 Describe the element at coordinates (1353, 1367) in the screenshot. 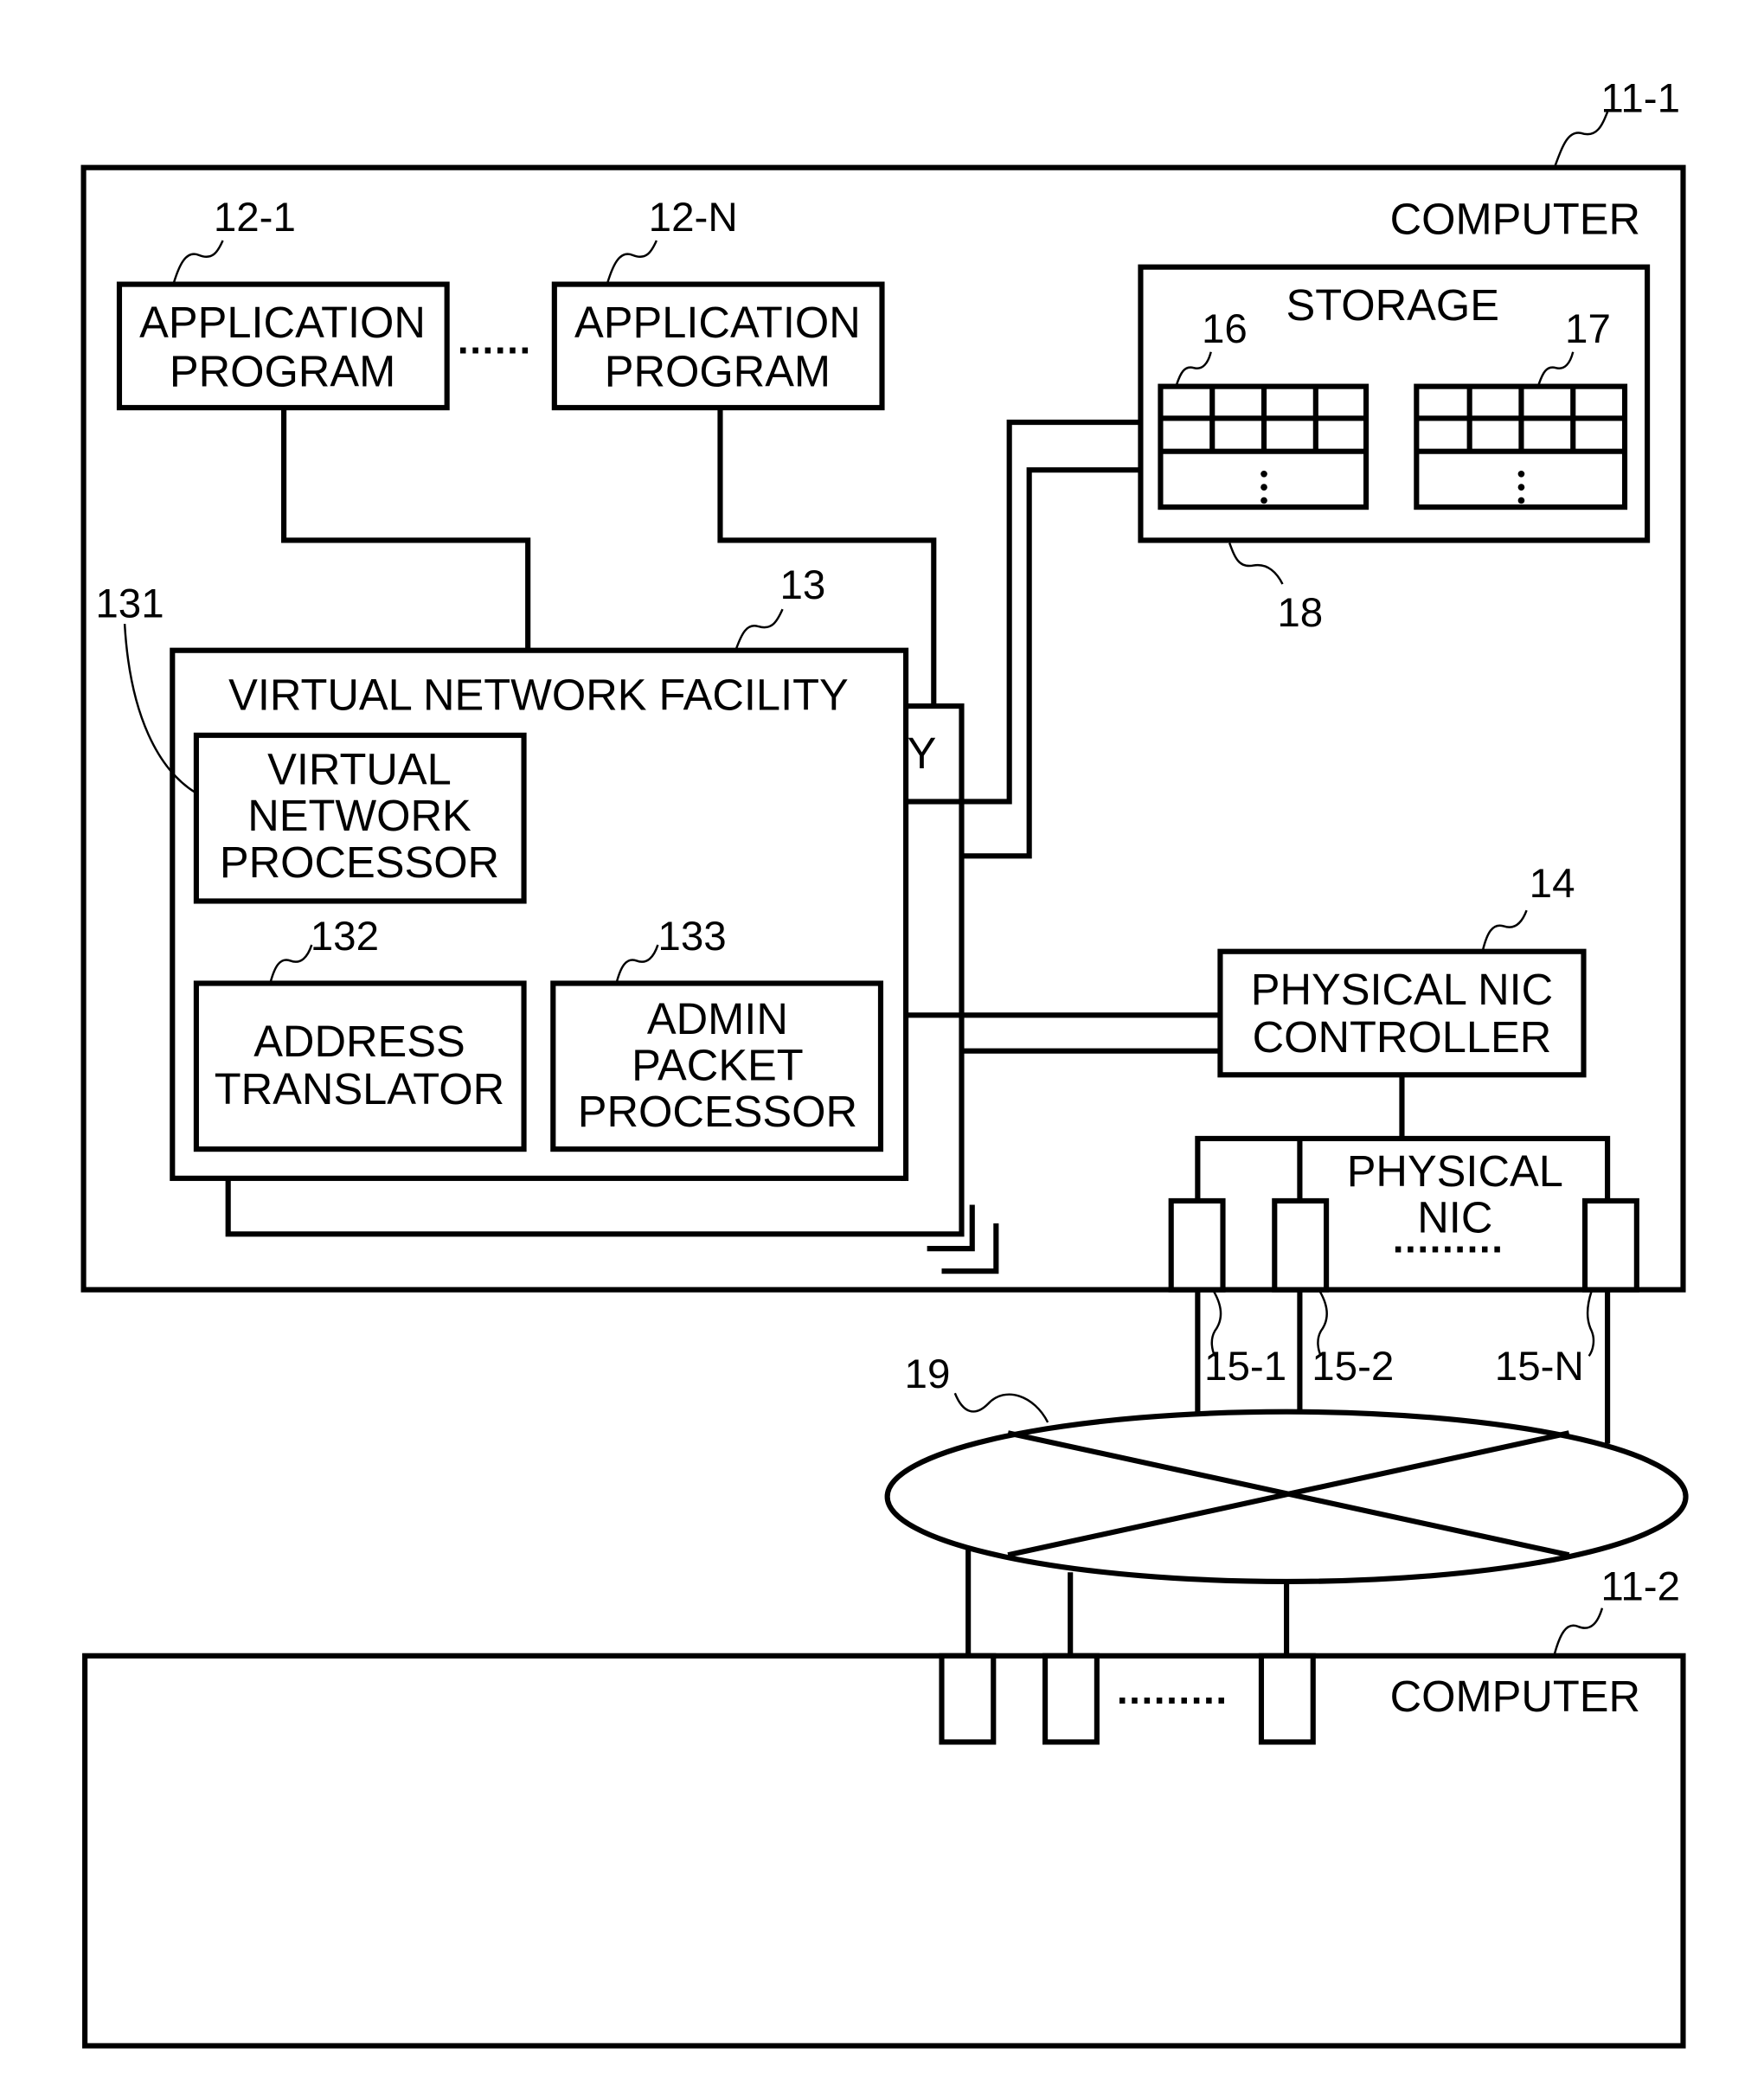

I see `ref-15-2: 15-2` at that location.